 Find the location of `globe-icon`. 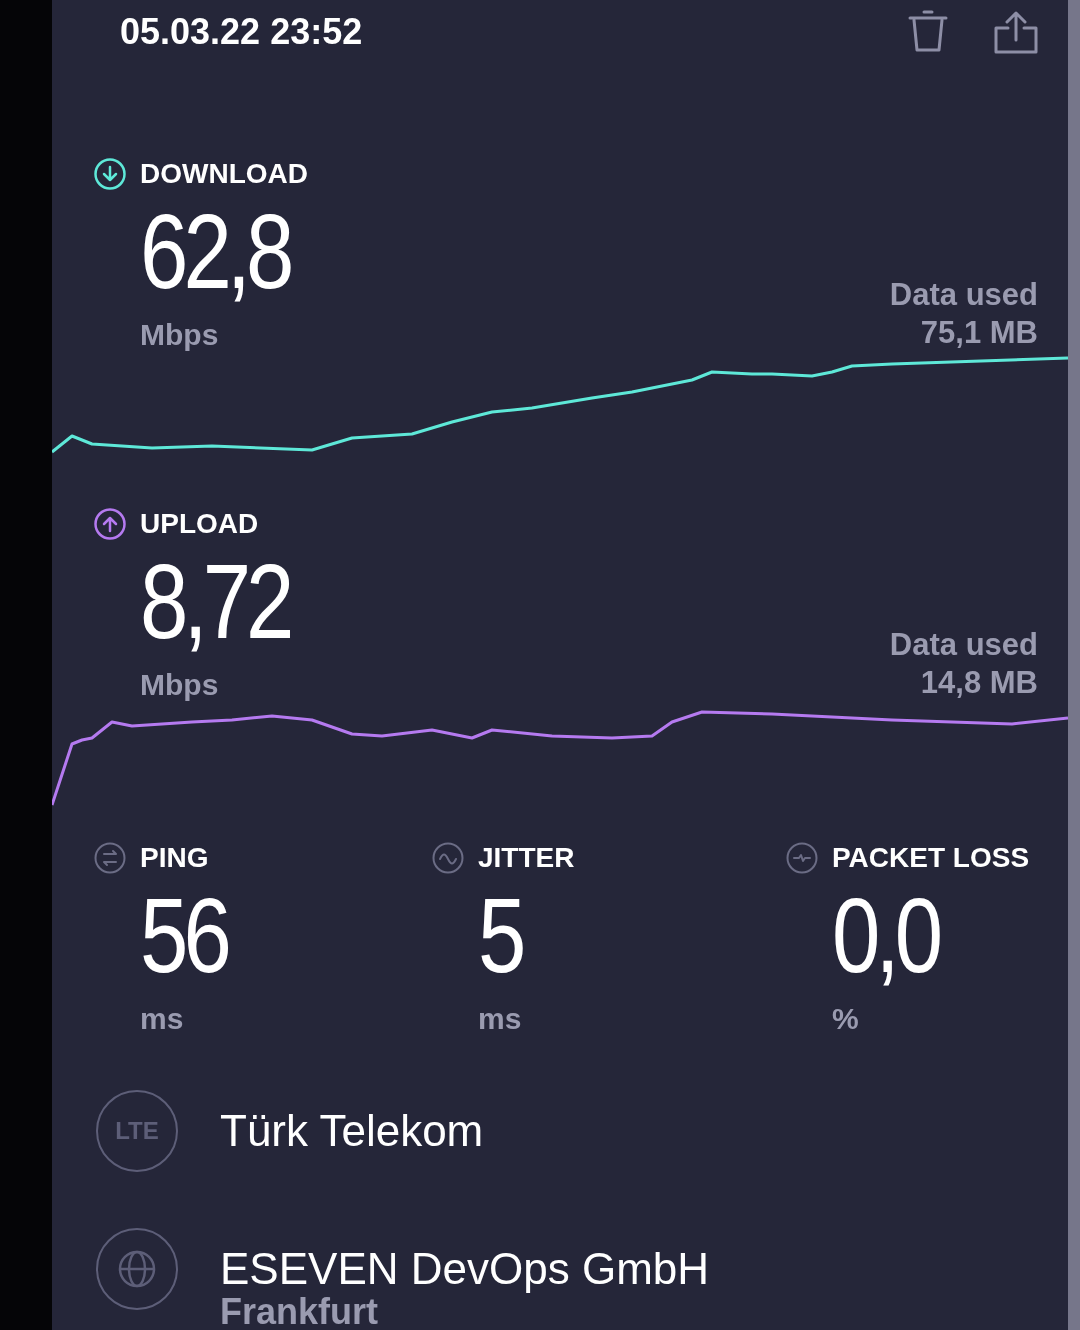

globe-icon is located at coordinates (137, 1269).